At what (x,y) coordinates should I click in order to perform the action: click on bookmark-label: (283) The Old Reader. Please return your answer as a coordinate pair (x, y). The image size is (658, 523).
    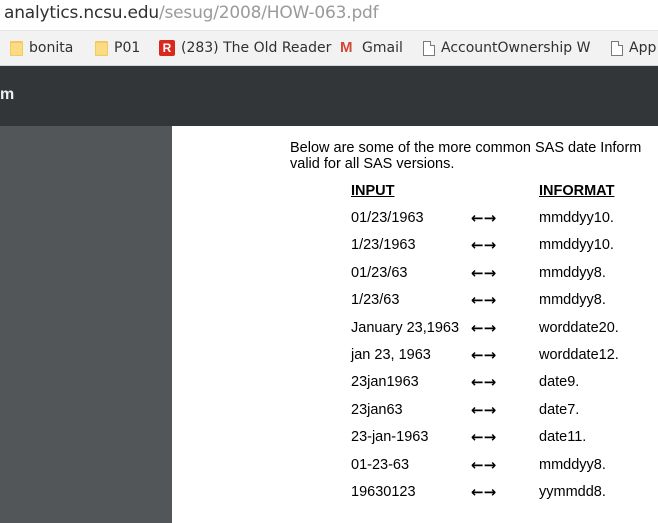
    Looking at the image, I should click on (256, 48).